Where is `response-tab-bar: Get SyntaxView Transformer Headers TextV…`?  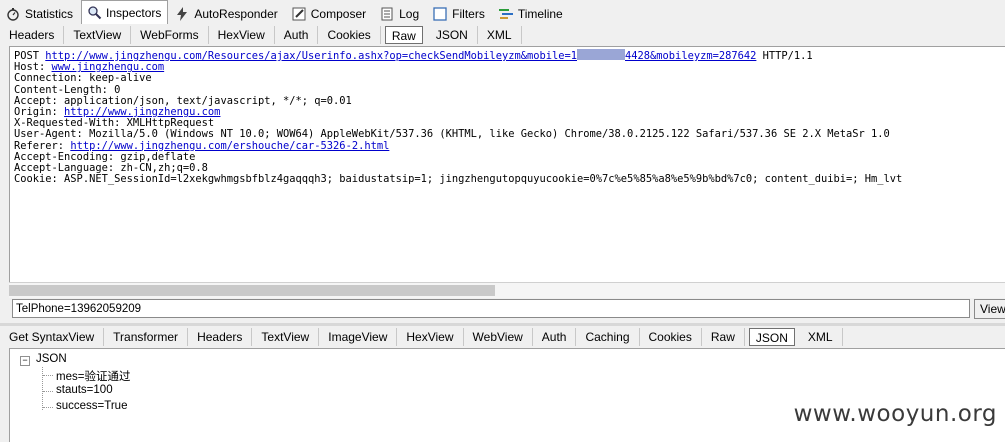 response-tab-bar: Get SyntaxView Transformer Headers TextV… is located at coordinates (502, 337).